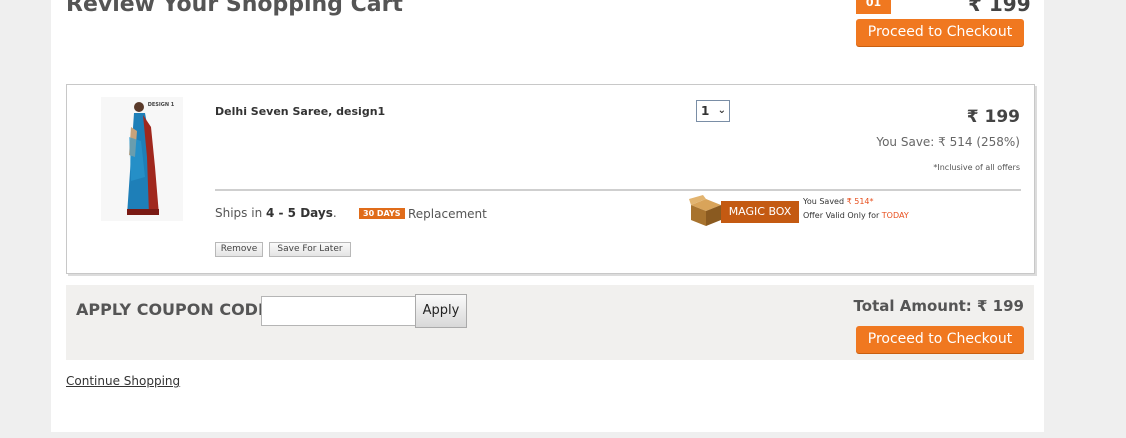 The height and width of the screenshot is (438, 1126). I want to click on save-for-later-button: Save For Later, so click(310, 249).